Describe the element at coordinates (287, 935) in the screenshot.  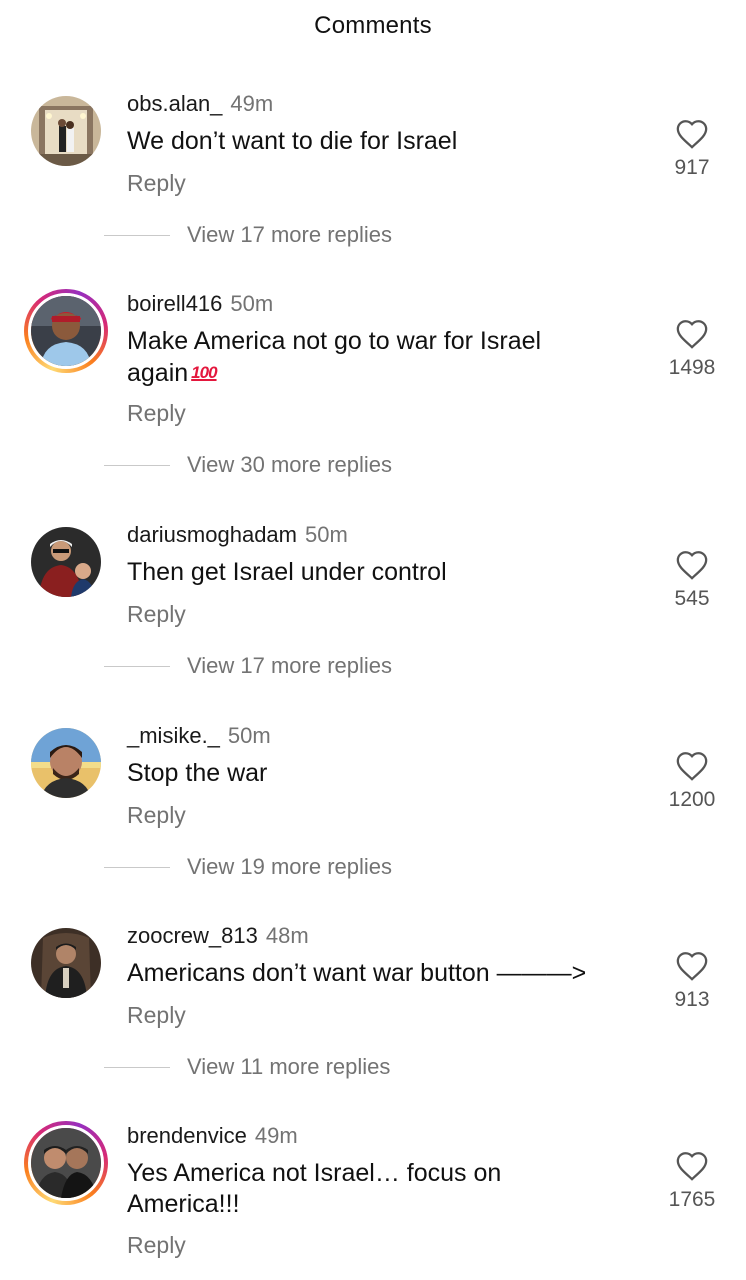
I see `comment-timestamp: 48m` at that location.